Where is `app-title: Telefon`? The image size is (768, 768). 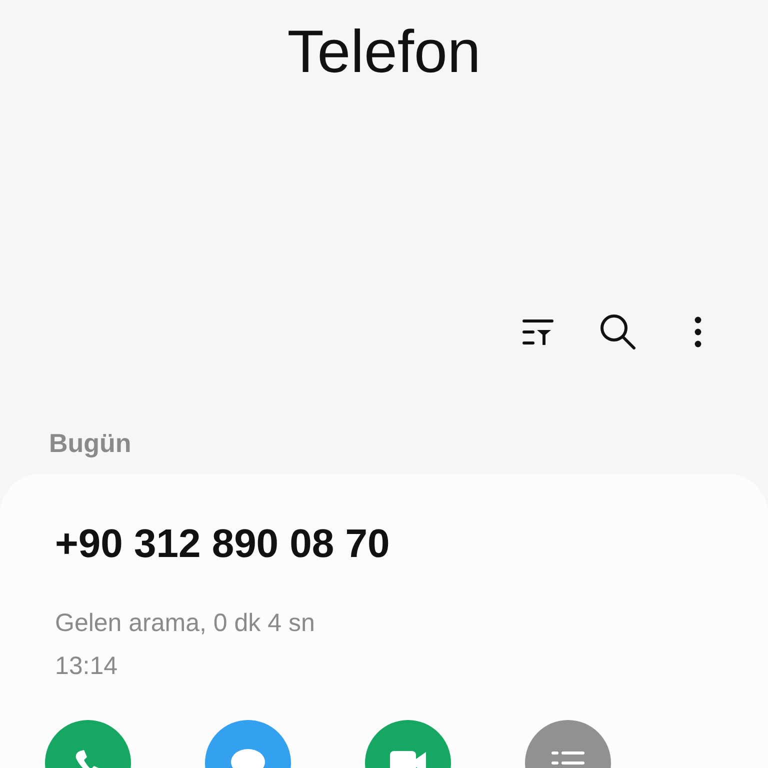
app-title: Telefon is located at coordinates (384, 49).